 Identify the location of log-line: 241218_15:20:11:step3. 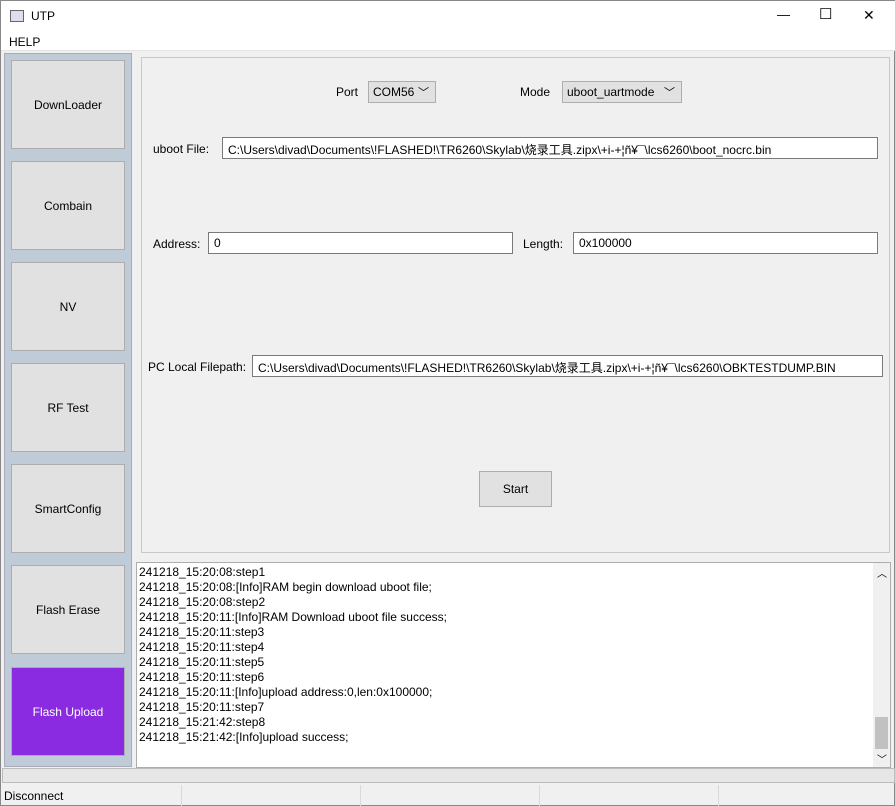
(202, 632).